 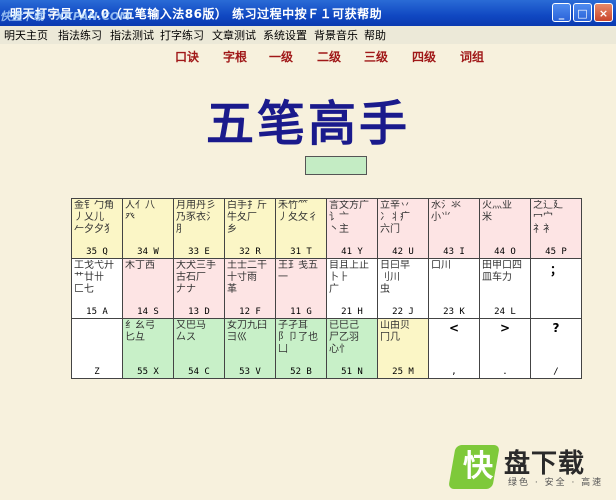 What do you see at coordinates (308, 35) in the screenshot?
I see `menu-bar: 明天主页 指法练习 指法测试 打字练习 文章测试 系统设置 背景音乐 帮助` at bounding box center [308, 35].